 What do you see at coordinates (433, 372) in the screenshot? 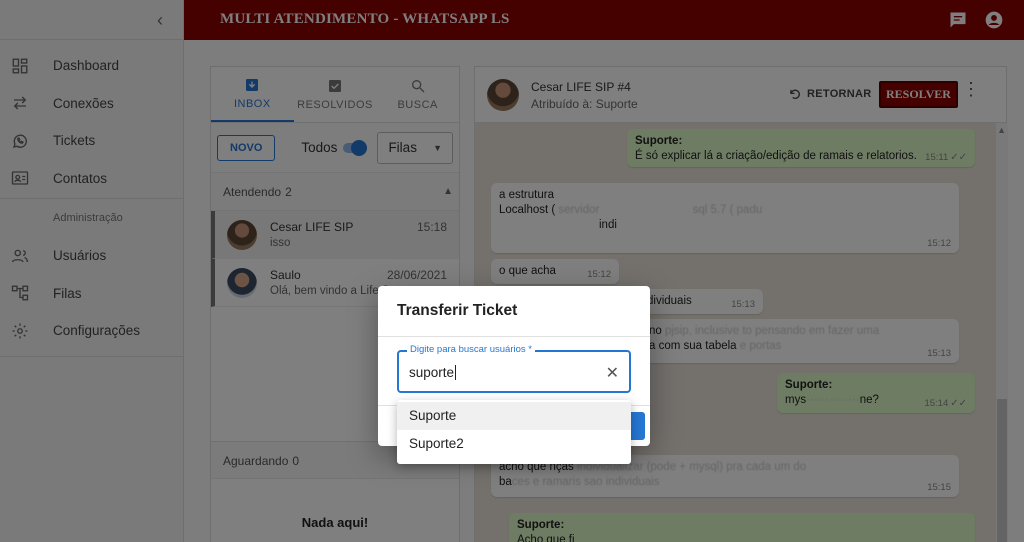
I see `user-search-value: suporte` at bounding box center [433, 372].